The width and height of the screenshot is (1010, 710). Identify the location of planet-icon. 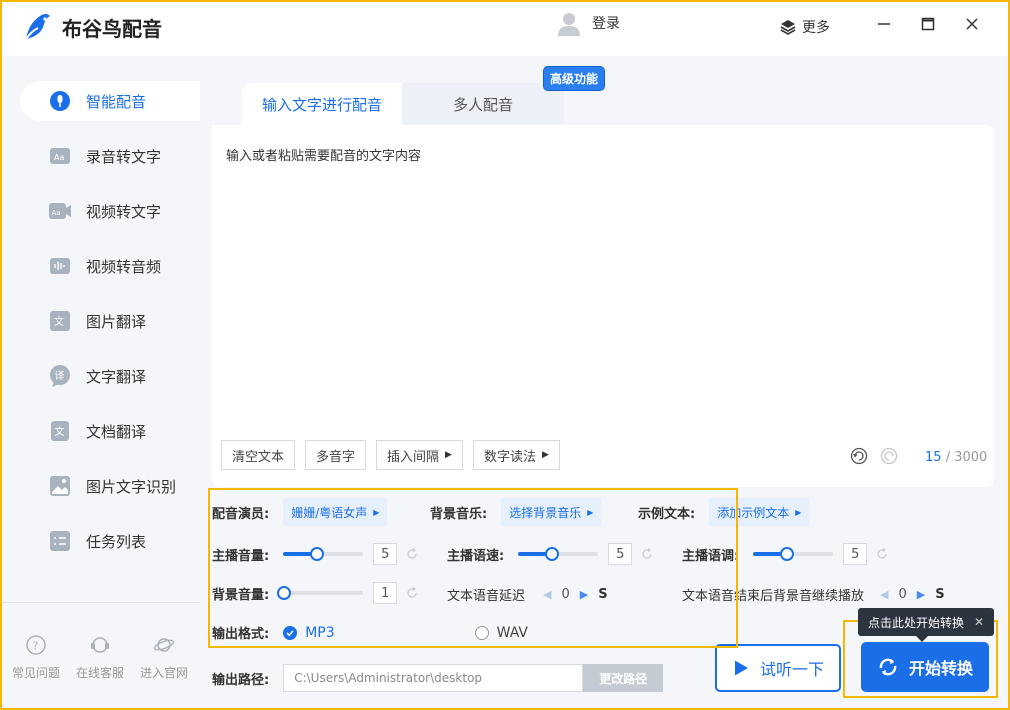
(164, 645).